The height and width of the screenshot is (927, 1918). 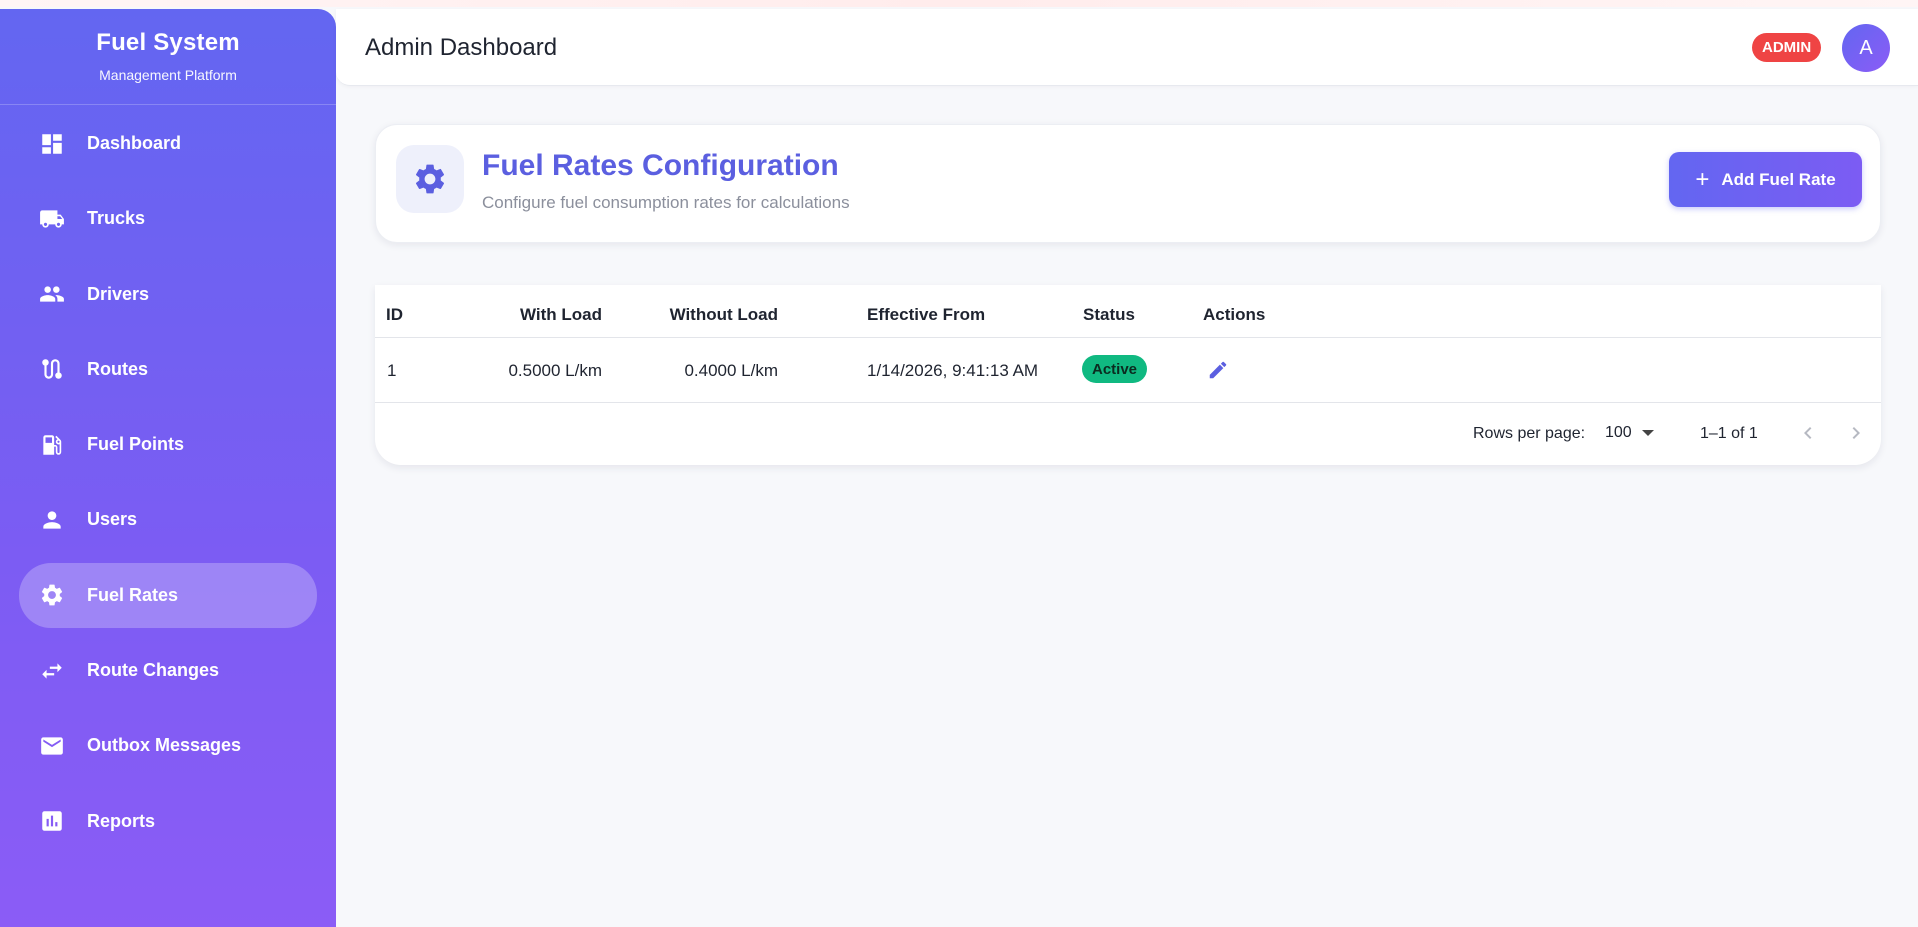 I want to click on person-icon, so click(x=52, y=520).